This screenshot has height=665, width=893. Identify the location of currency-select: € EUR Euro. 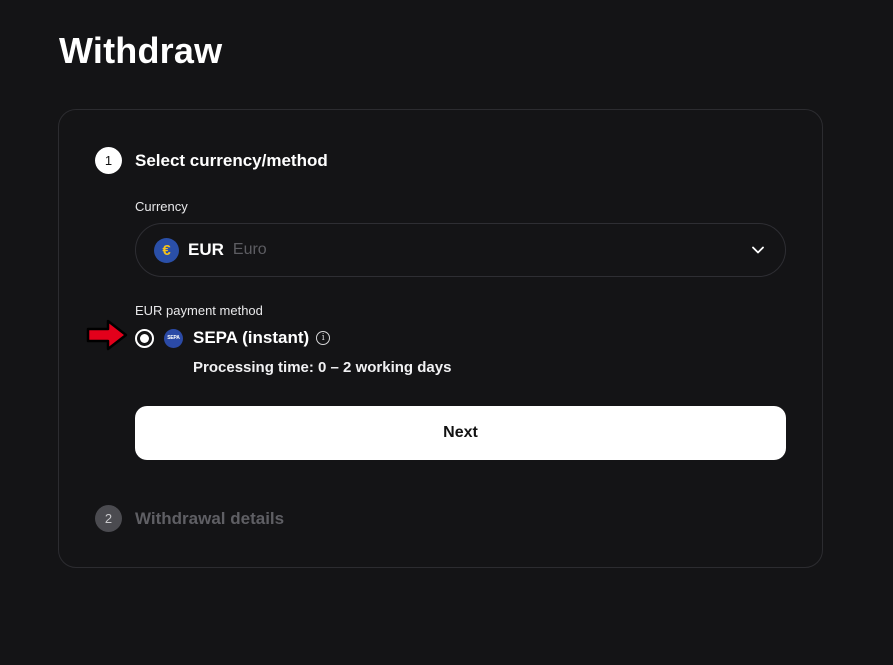
(460, 250).